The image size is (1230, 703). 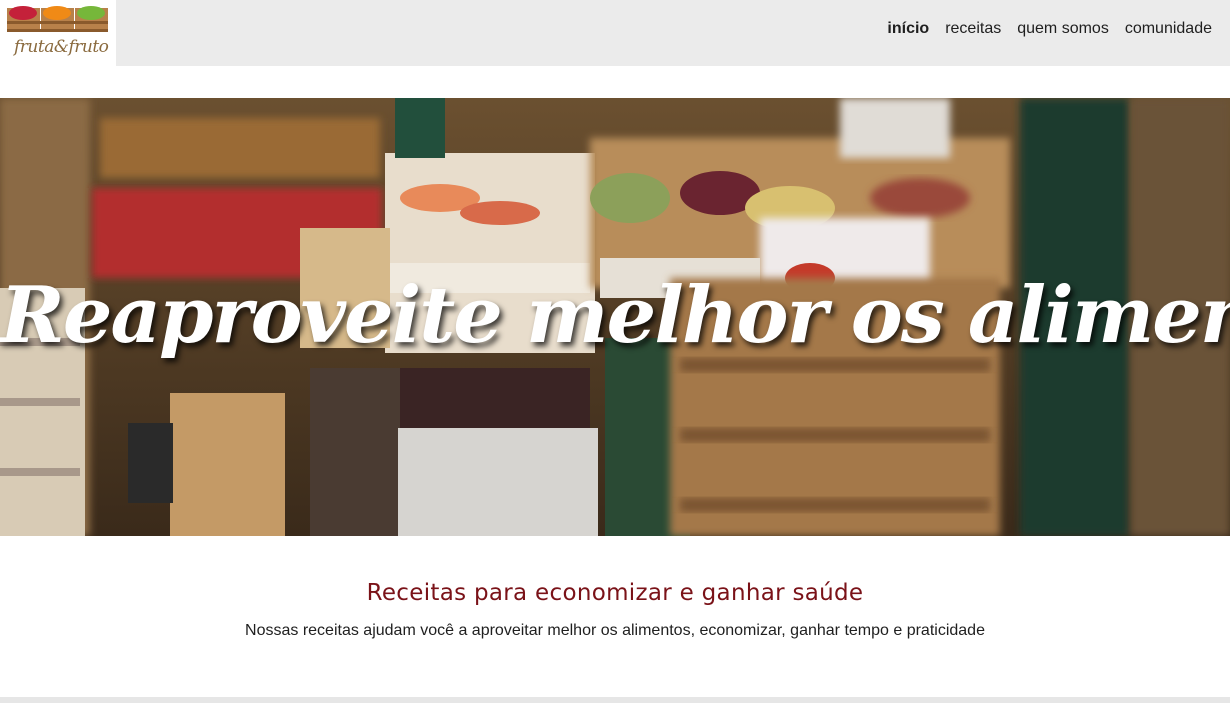 What do you see at coordinates (615, 700) in the screenshot?
I see `footer-strip` at bounding box center [615, 700].